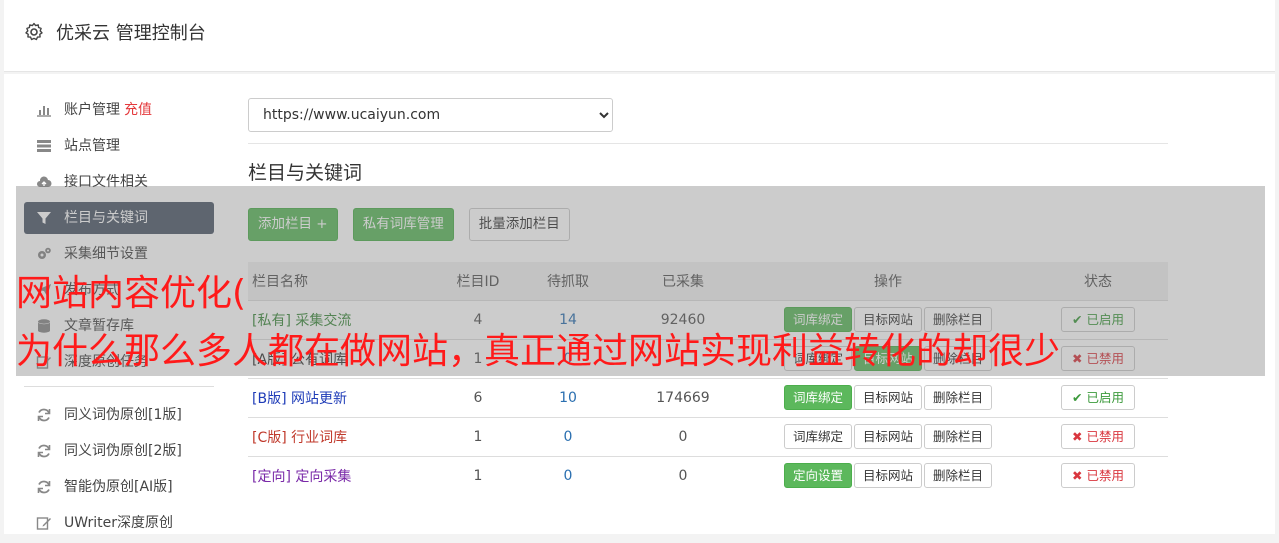  I want to click on section-title: 栏目与关键词, so click(305, 173).